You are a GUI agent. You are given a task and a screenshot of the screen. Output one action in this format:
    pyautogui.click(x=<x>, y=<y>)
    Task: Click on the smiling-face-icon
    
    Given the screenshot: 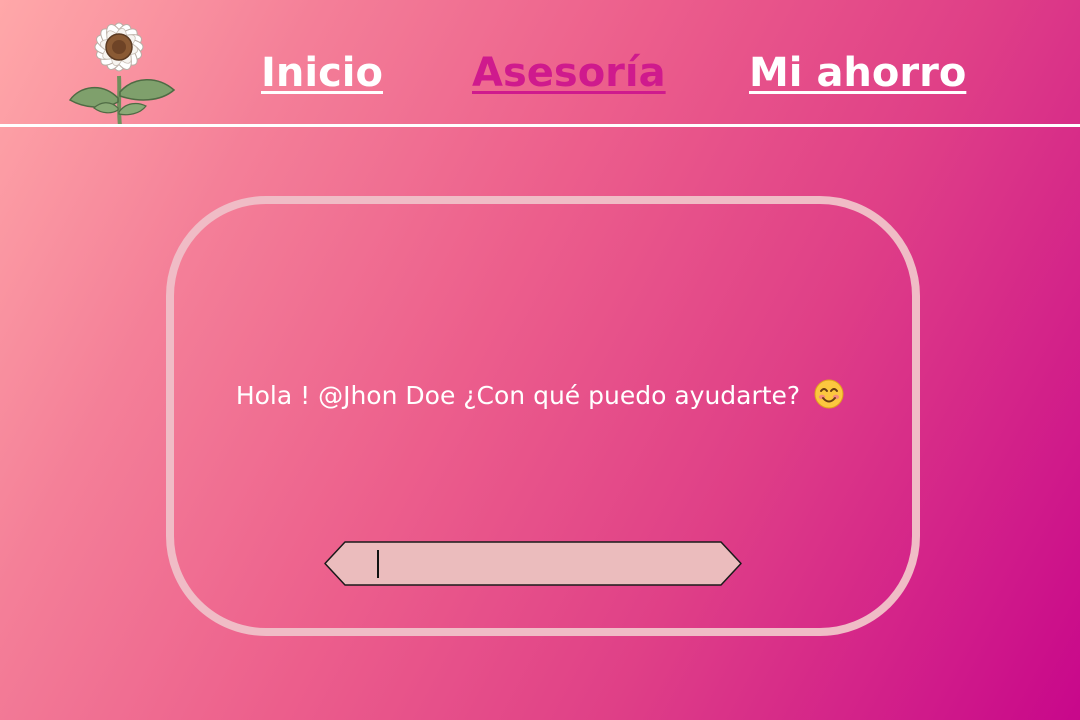 What is the action you would take?
    pyautogui.click(x=829, y=394)
    